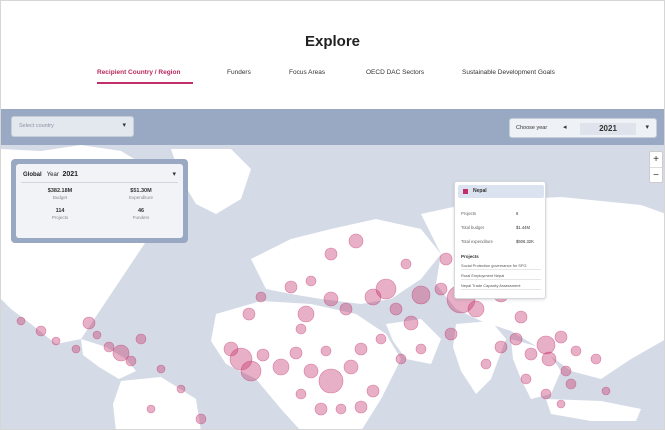  What do you see at coordinates (501, 266) in the screenshot?
I see `project-link: Social Protection governance for SPG` at bounding box center [501, 266].